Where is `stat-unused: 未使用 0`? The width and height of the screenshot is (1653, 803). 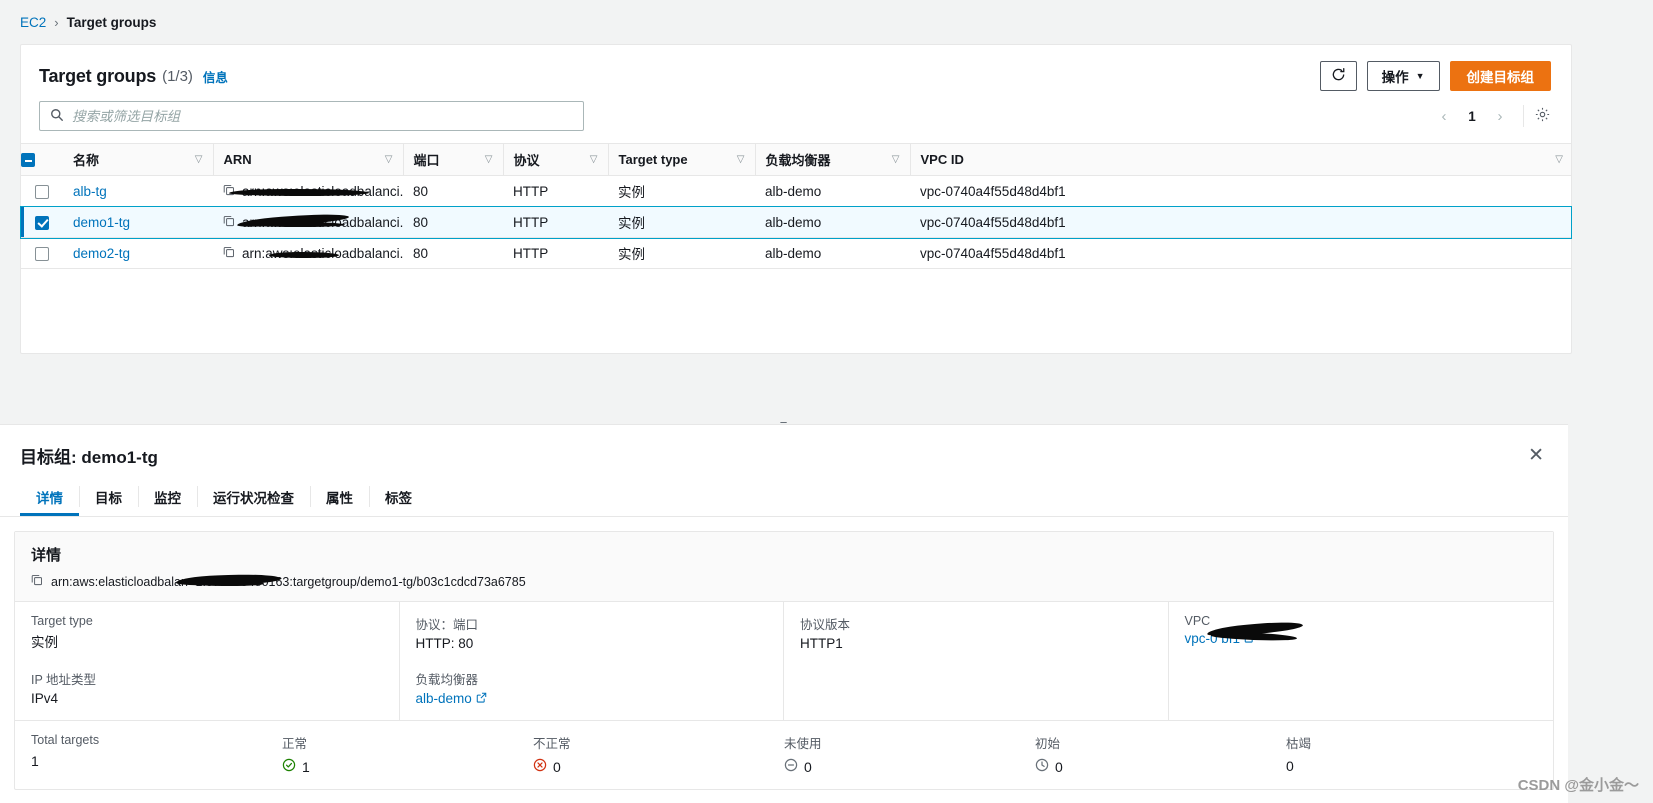
stat-unused: 未使用 0 is located at coordinates (909, 754).